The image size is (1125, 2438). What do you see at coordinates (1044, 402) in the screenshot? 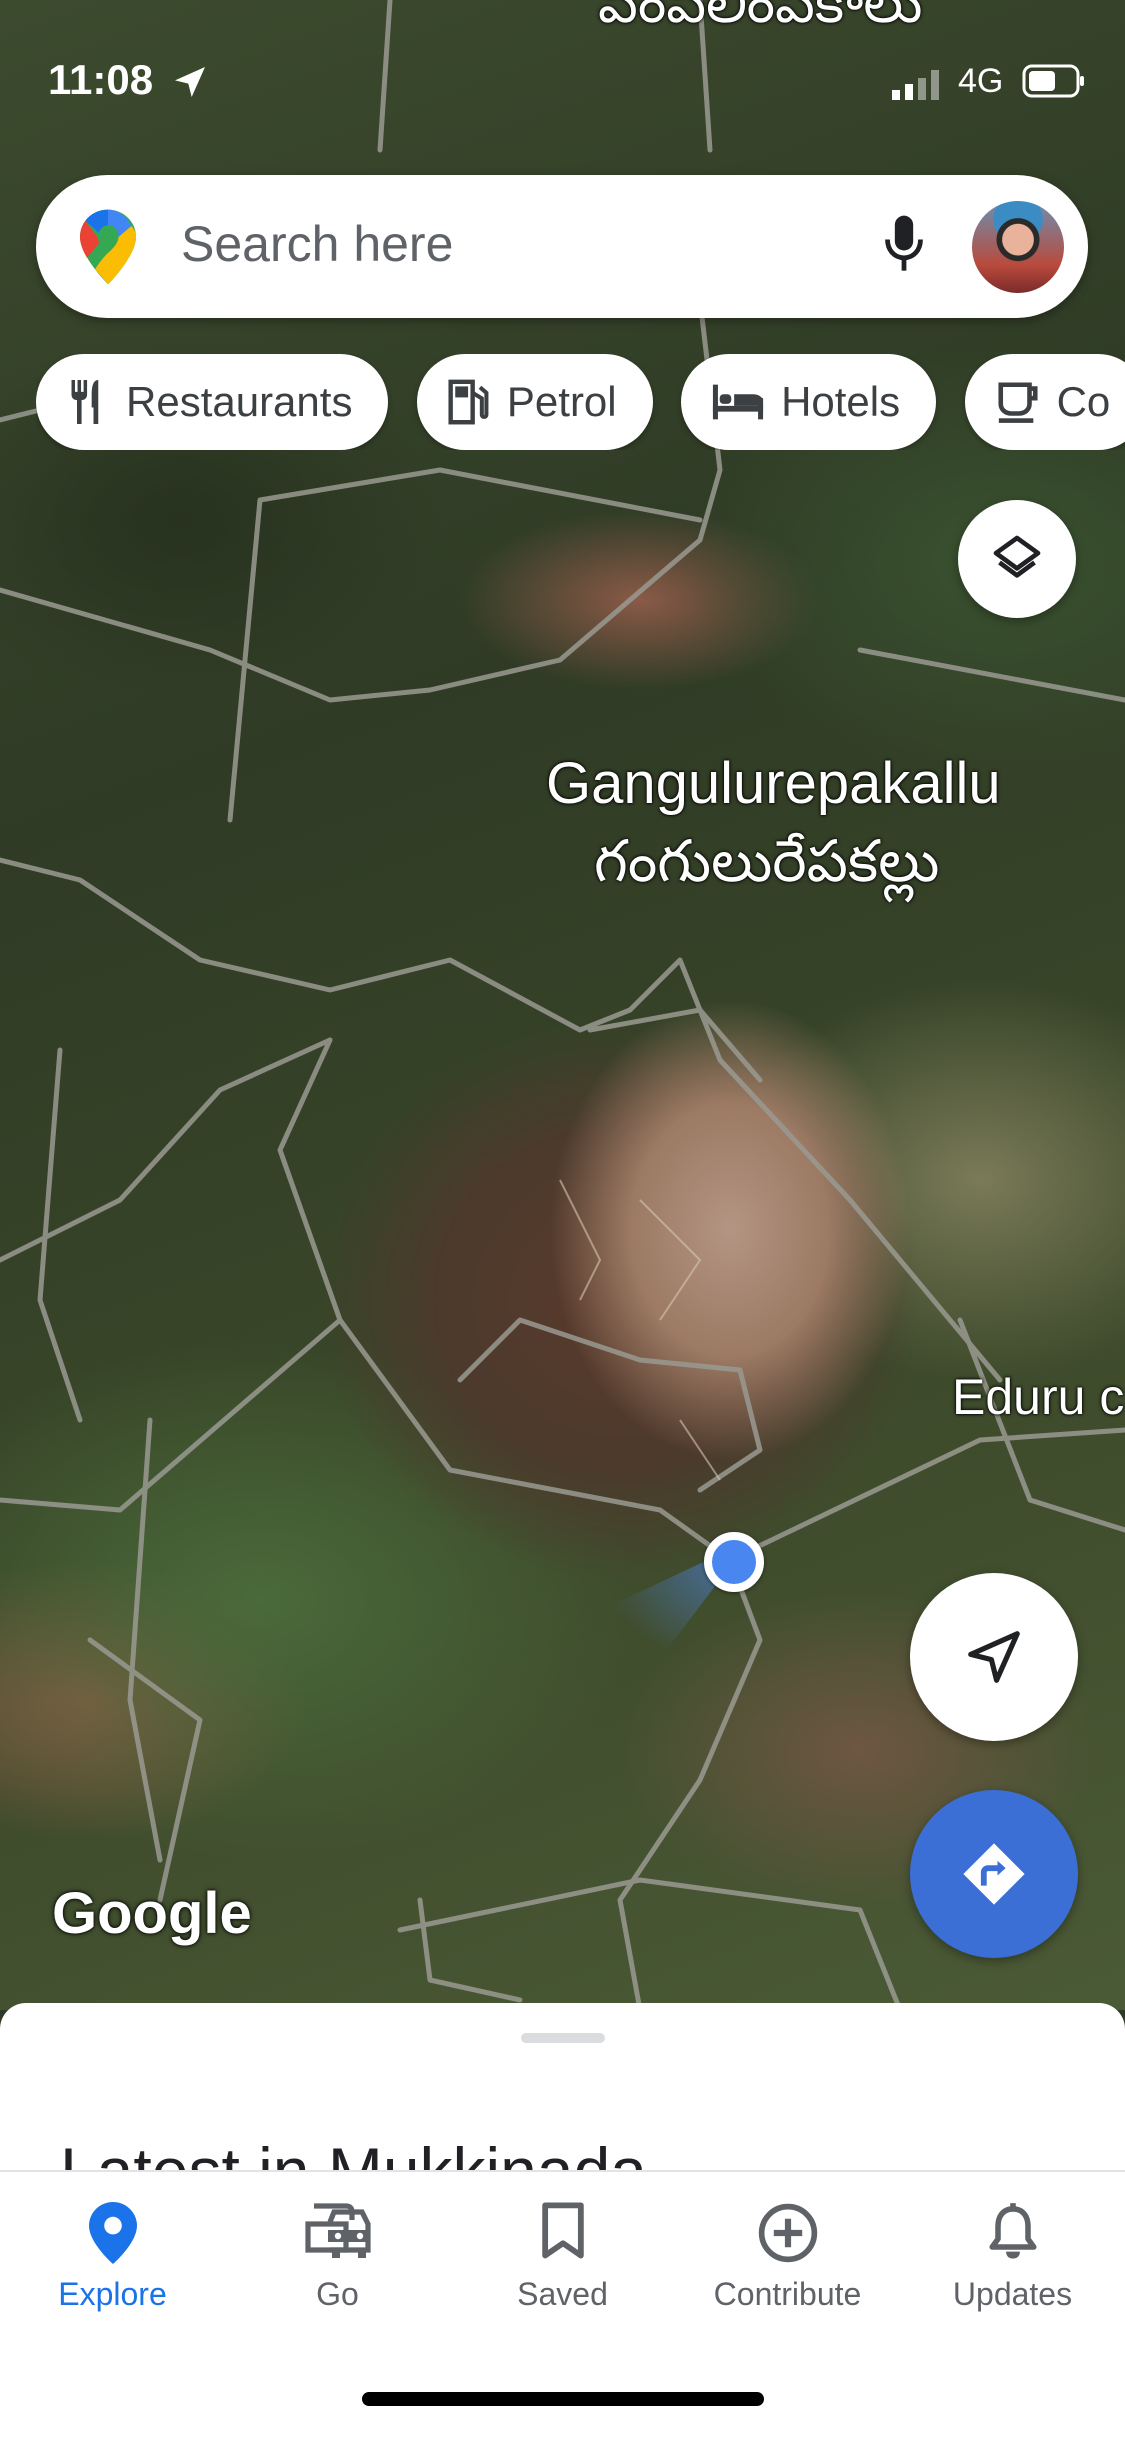
I see `chip-coffee: Co` at bounding box center [1044, 402].